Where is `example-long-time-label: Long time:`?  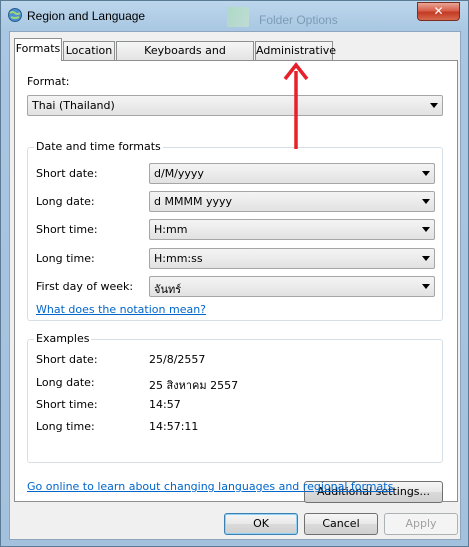 example-long-time-label: Long time: is located at coordinates (65, 426).